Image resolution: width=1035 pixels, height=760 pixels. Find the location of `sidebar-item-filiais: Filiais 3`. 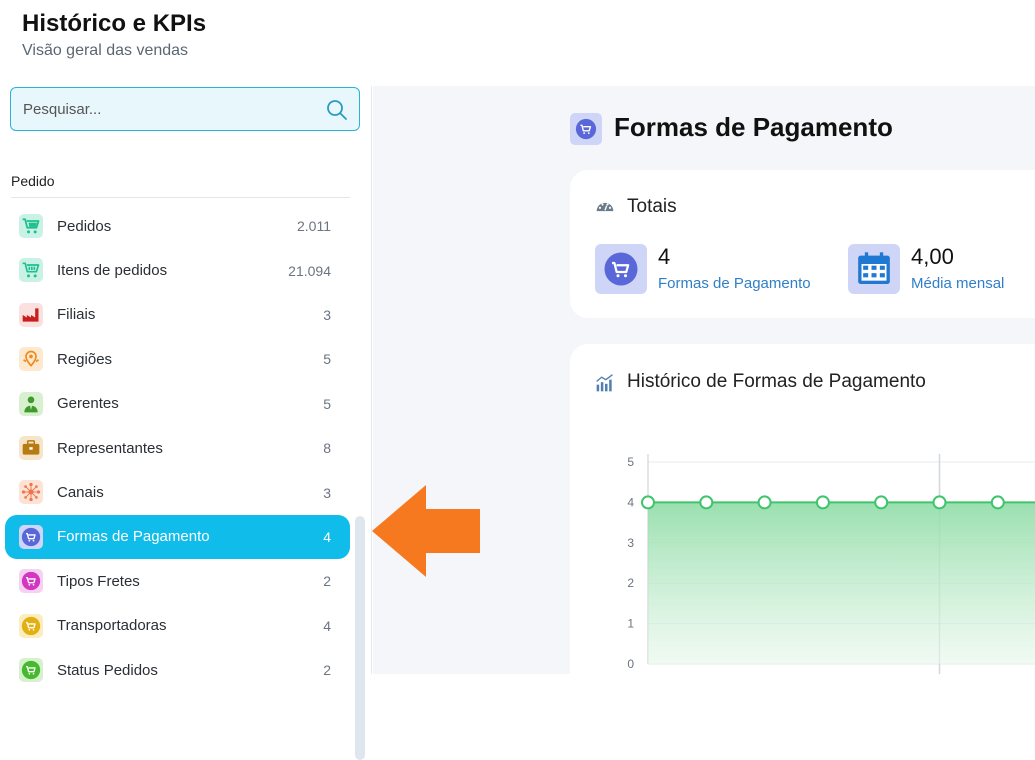

sidebar-item-filiais: Filiais 3 is located at coordinates (177, 315).